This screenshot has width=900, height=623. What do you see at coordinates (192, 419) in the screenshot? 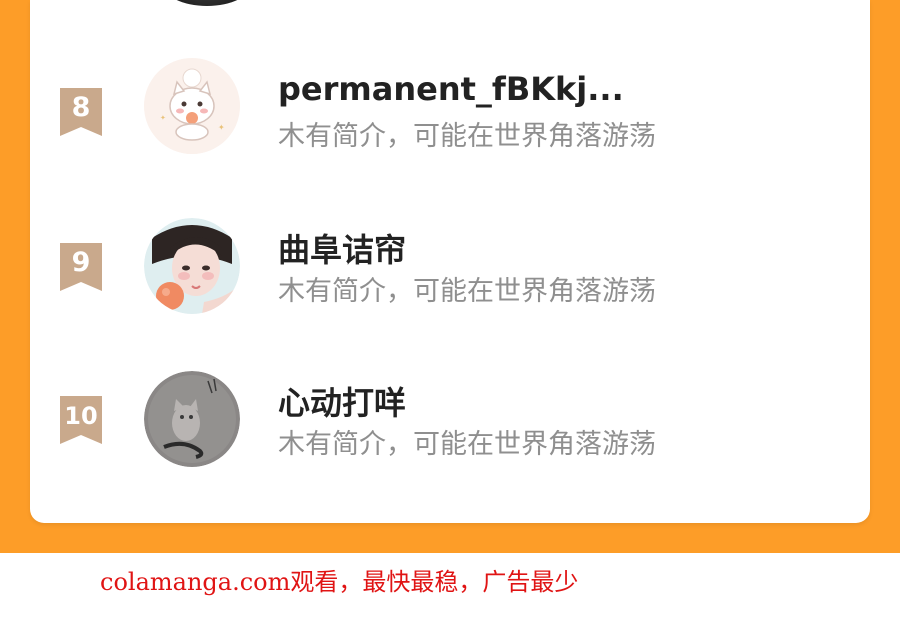
I see `grey-cat-avatar-icon` at bounding box center [192, 419].